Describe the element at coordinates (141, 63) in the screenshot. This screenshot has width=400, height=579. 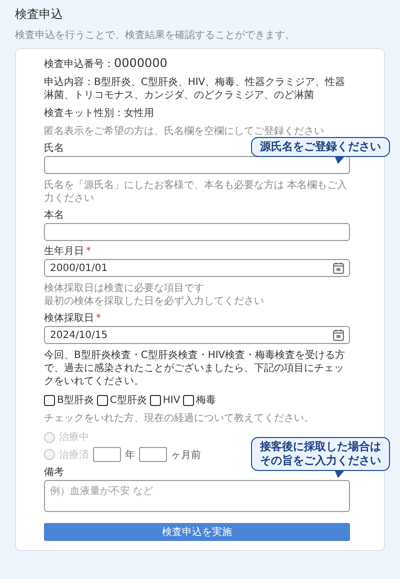
I see `application-number: 0000000` at that location.